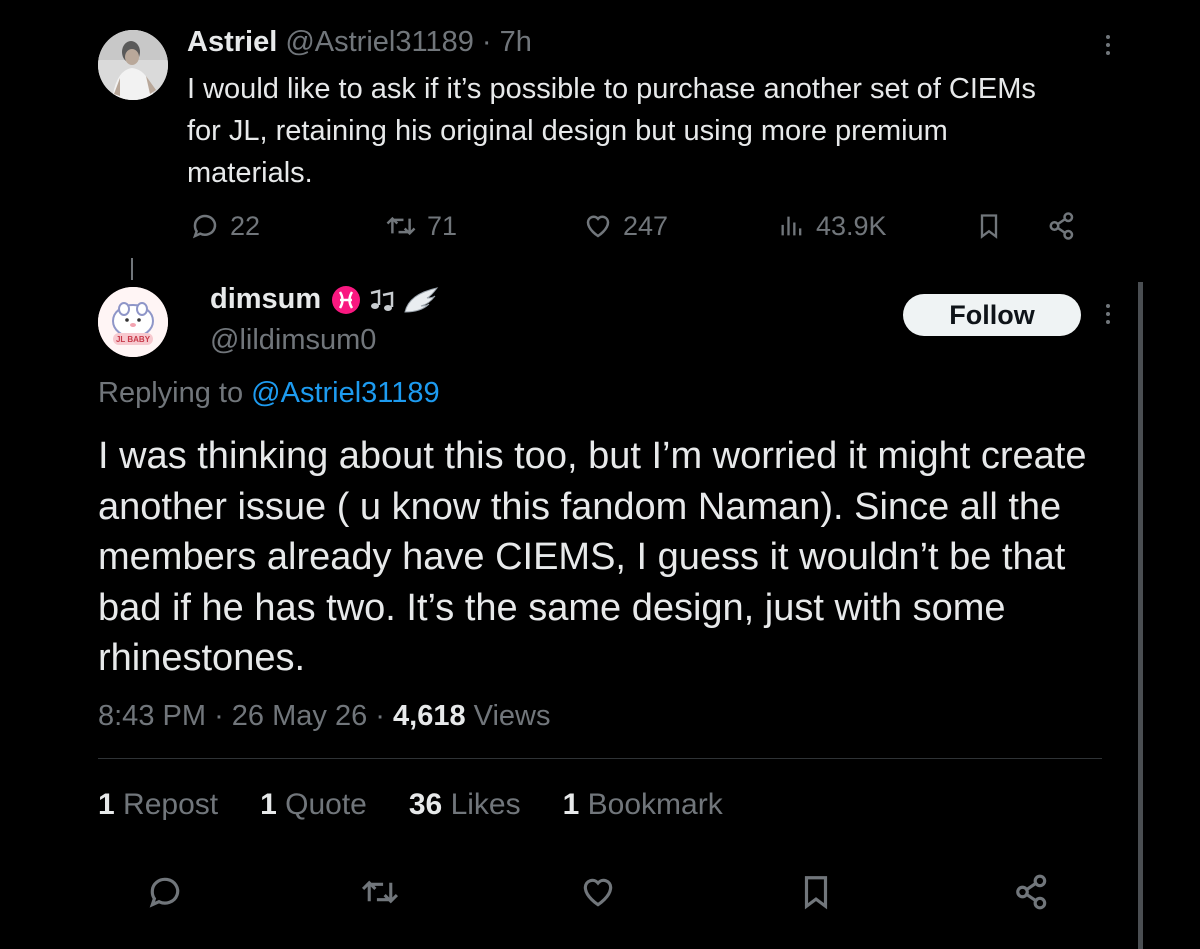 Image resolution: width=1200 pixels, height=949 pixels. Describe the element at coordinates (232, 42) in the screenshot. I see `parent-author-name: Astriel` at that location.